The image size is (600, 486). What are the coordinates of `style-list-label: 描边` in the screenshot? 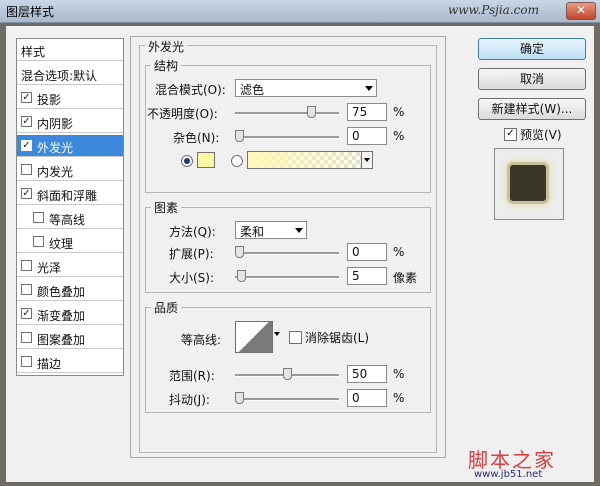 It's located at (49, 364).